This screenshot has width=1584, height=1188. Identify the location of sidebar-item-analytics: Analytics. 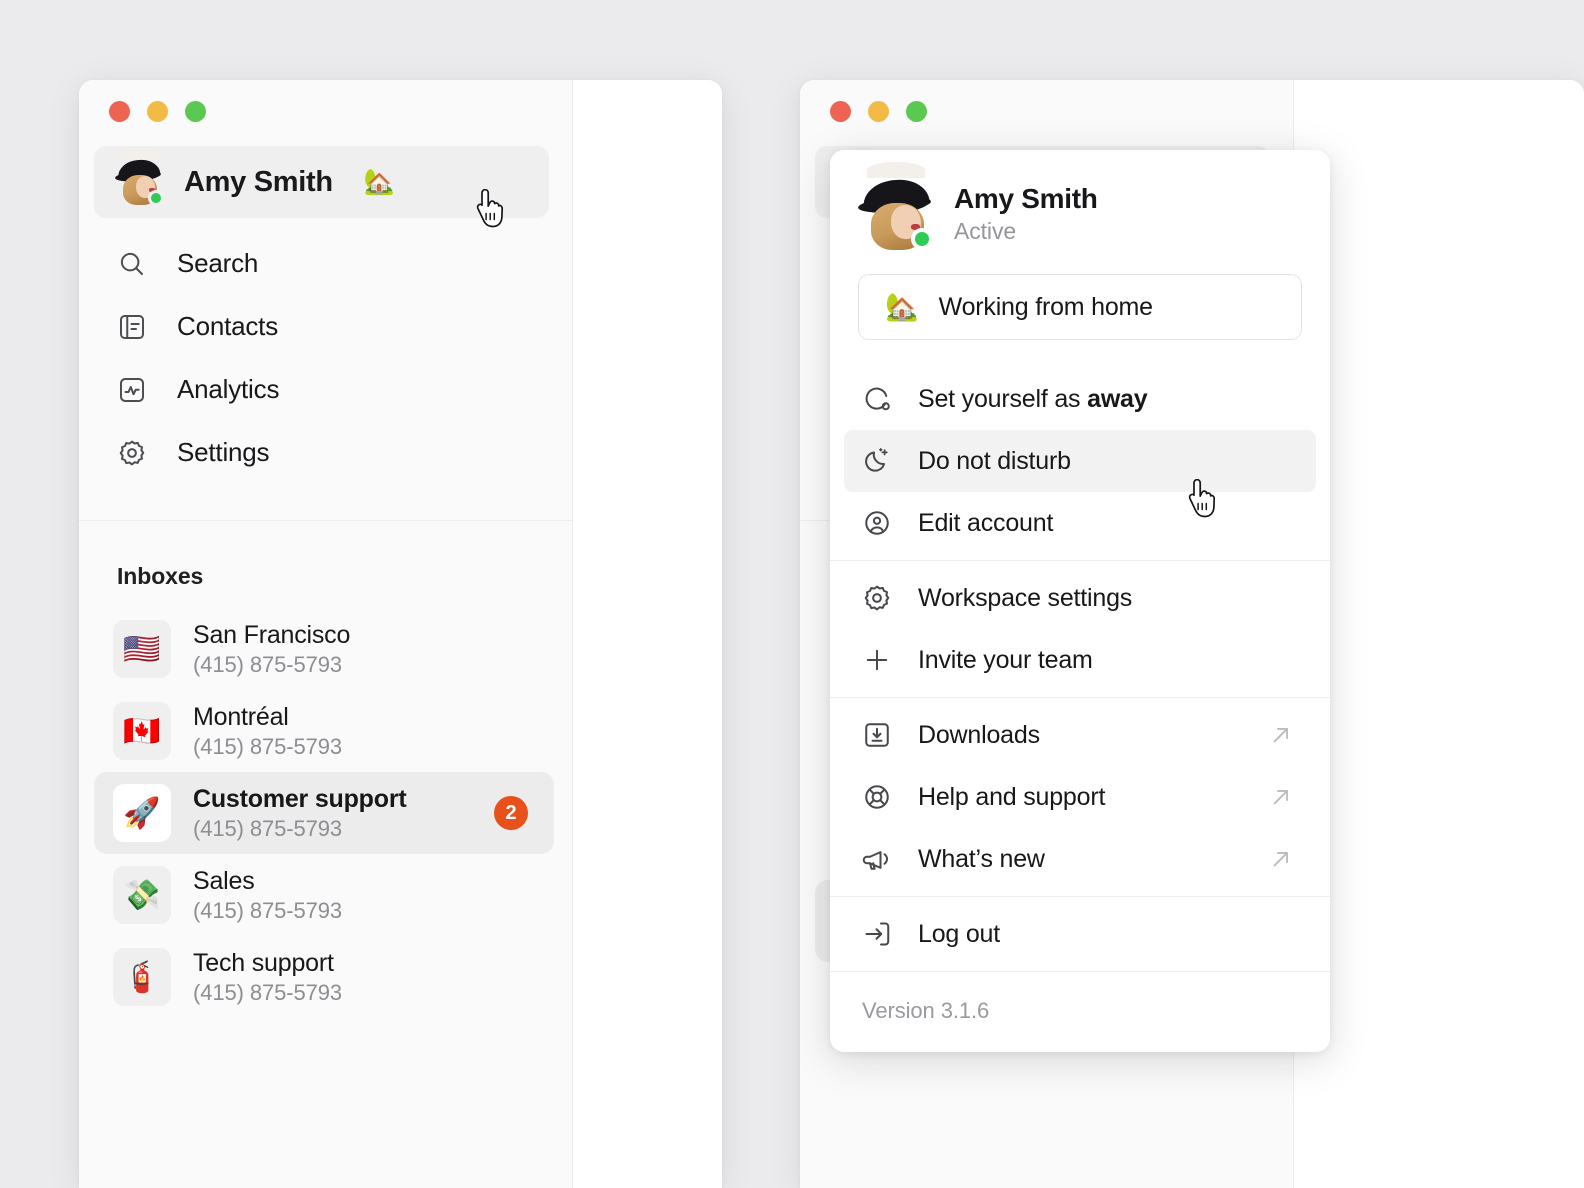
(324, 389).